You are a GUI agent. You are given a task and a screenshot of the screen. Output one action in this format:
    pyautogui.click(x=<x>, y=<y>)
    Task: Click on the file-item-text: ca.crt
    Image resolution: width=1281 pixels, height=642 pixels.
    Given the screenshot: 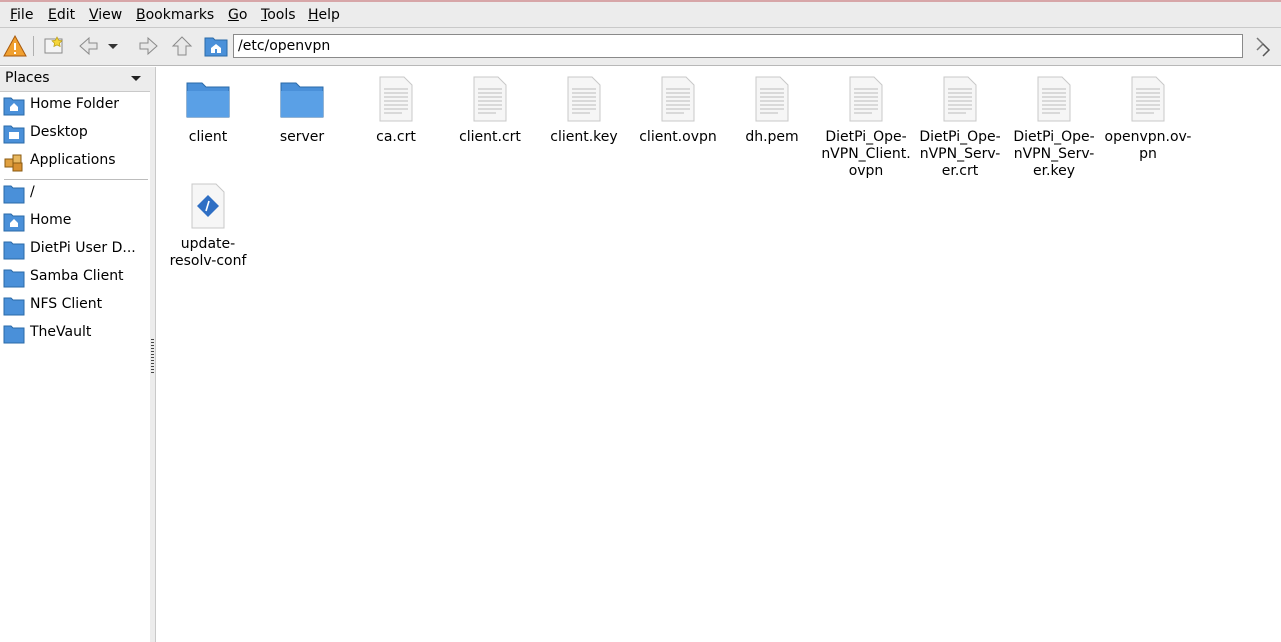 What is the action you would take?
    pyautogui.click(x=396, y=110)
    